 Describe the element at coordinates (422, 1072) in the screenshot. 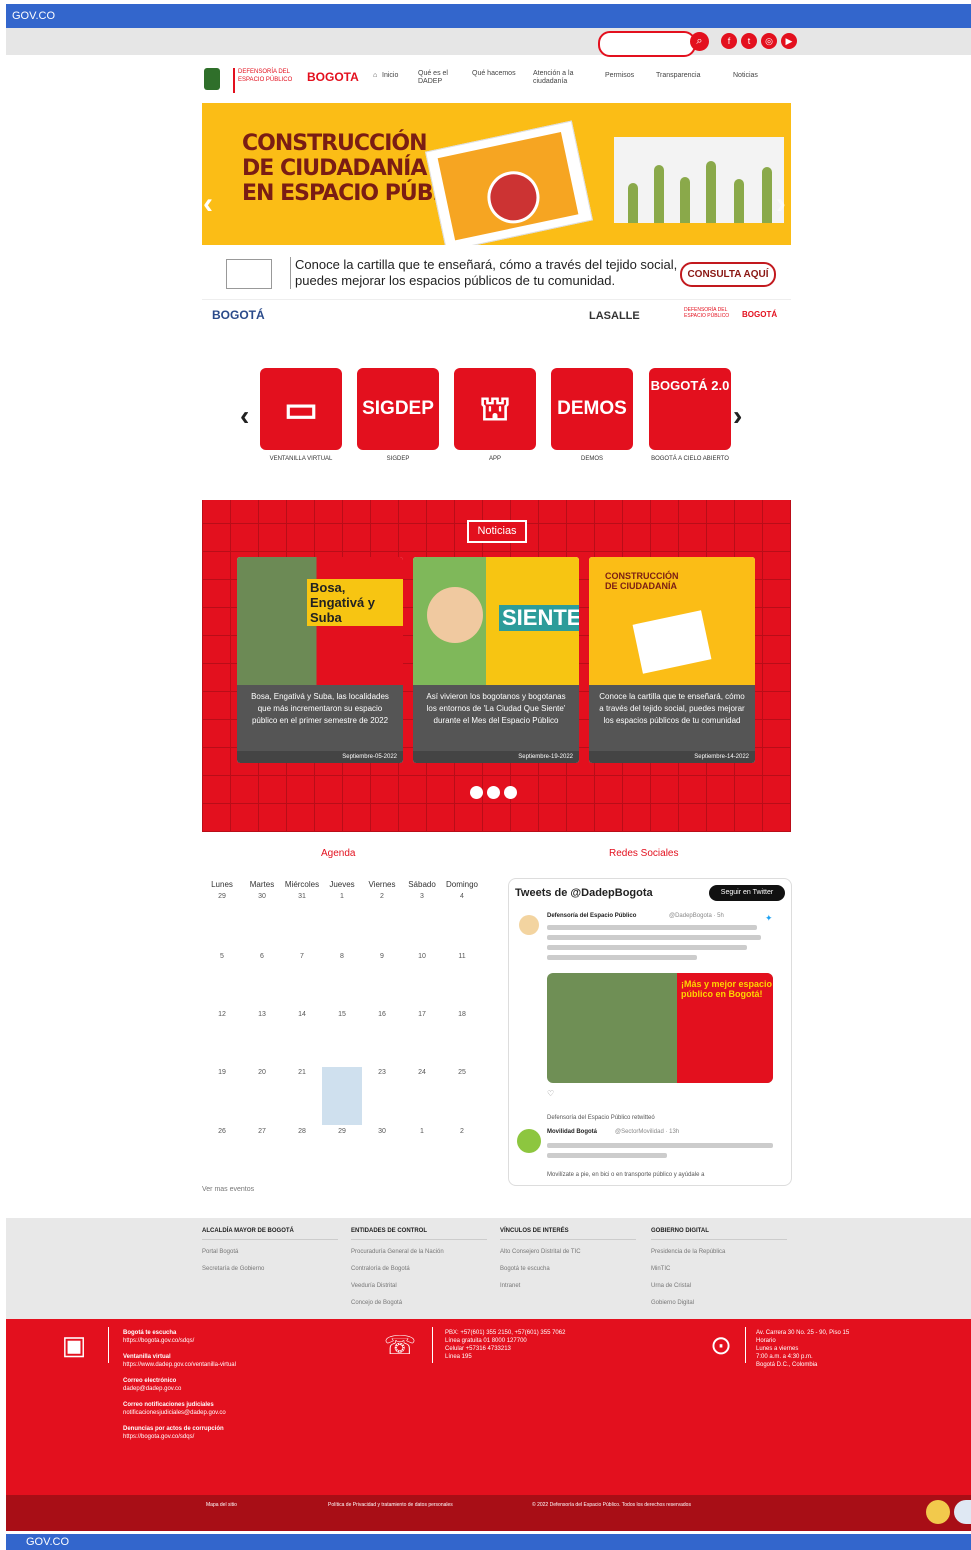

I see `calendar-day: 24` at that location.